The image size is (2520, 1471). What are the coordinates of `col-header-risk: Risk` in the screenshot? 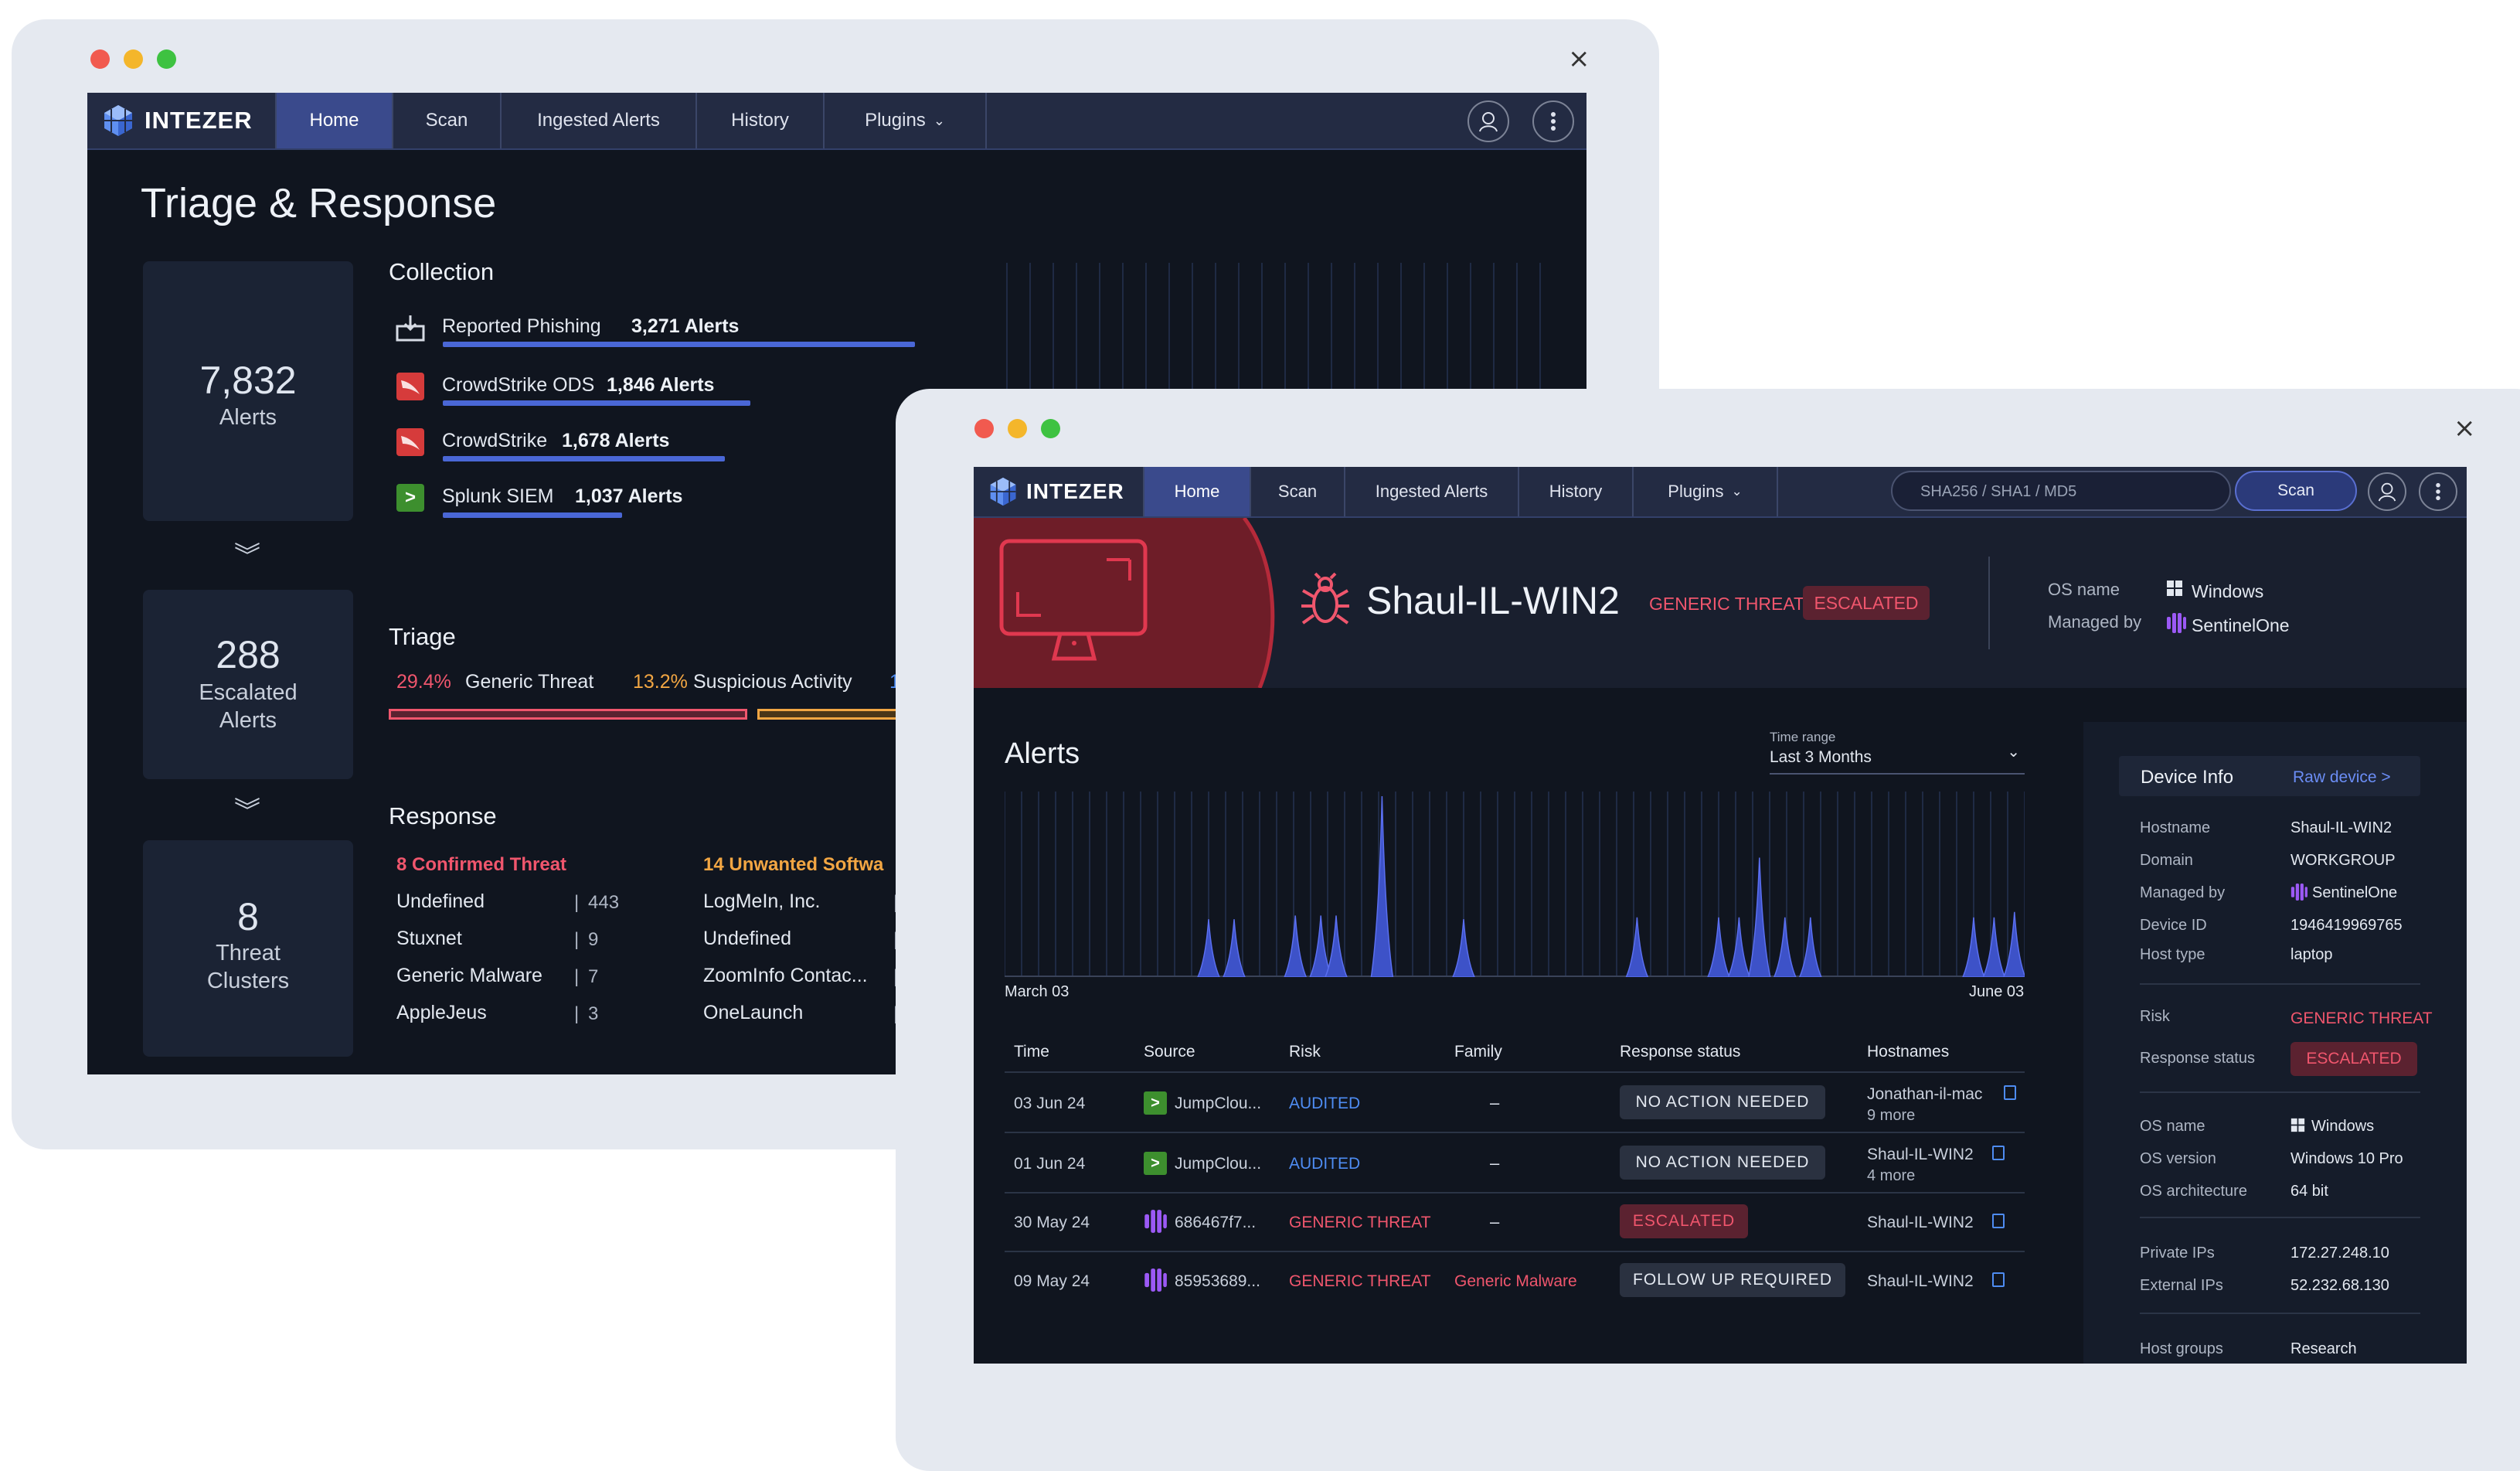 It's located at (1305, 1052).